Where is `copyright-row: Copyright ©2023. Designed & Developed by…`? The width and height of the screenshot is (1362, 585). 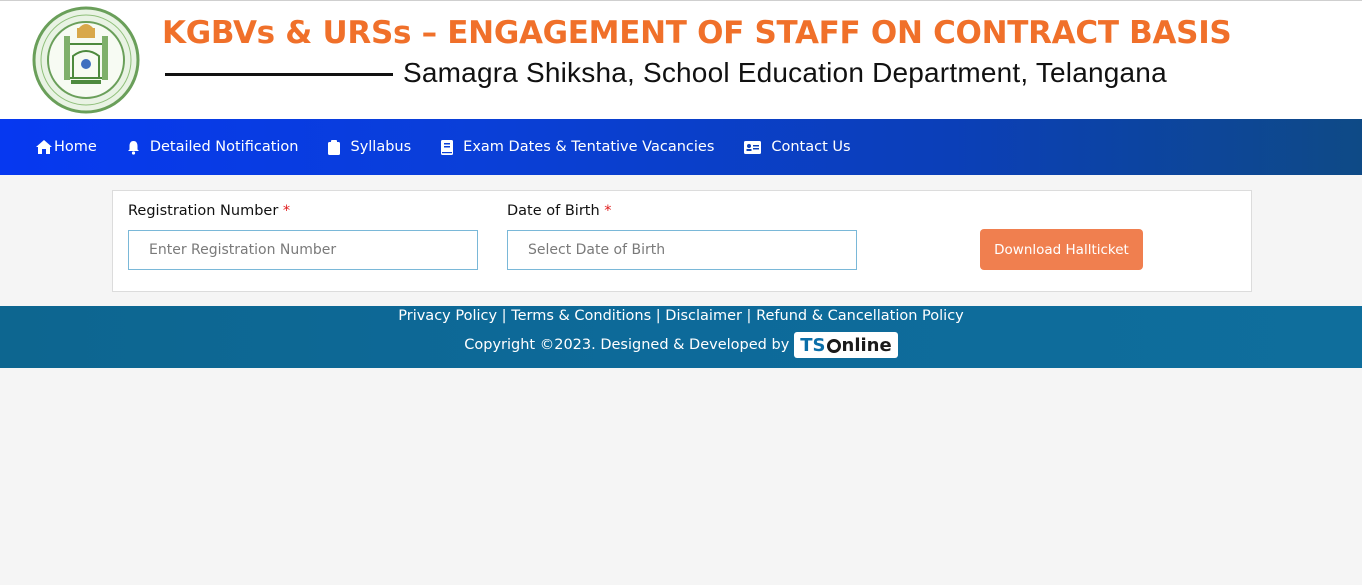
copyright-row: Copyright ©2023. Designed & Developed by… is located at coordinates (681, 345).